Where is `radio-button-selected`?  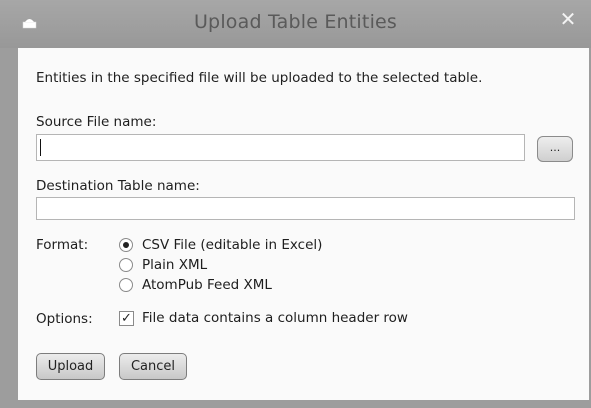
radio-button-selected is located at coordinates (126, 245).